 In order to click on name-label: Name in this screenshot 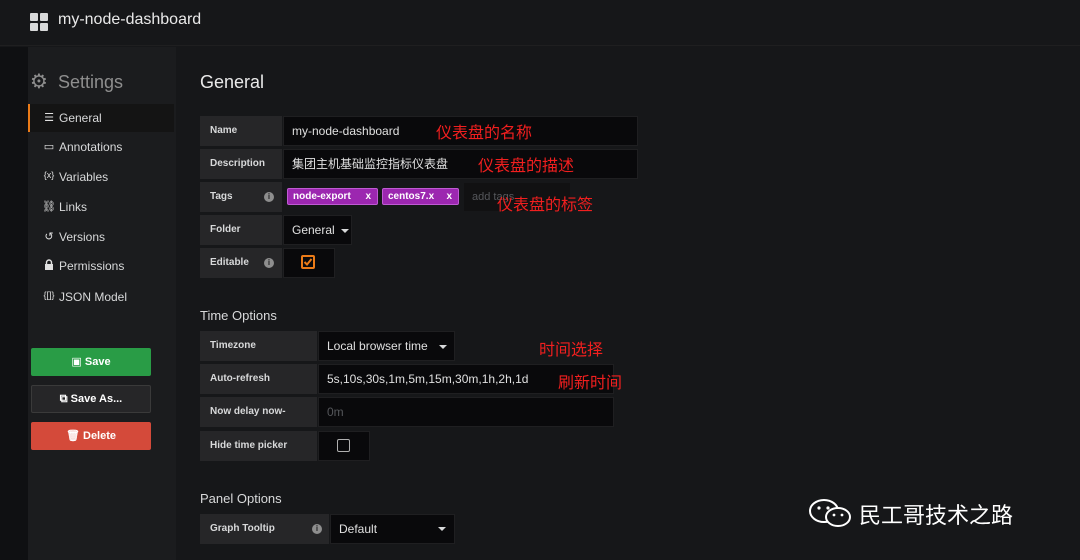, I will do `click(241, 131)`.